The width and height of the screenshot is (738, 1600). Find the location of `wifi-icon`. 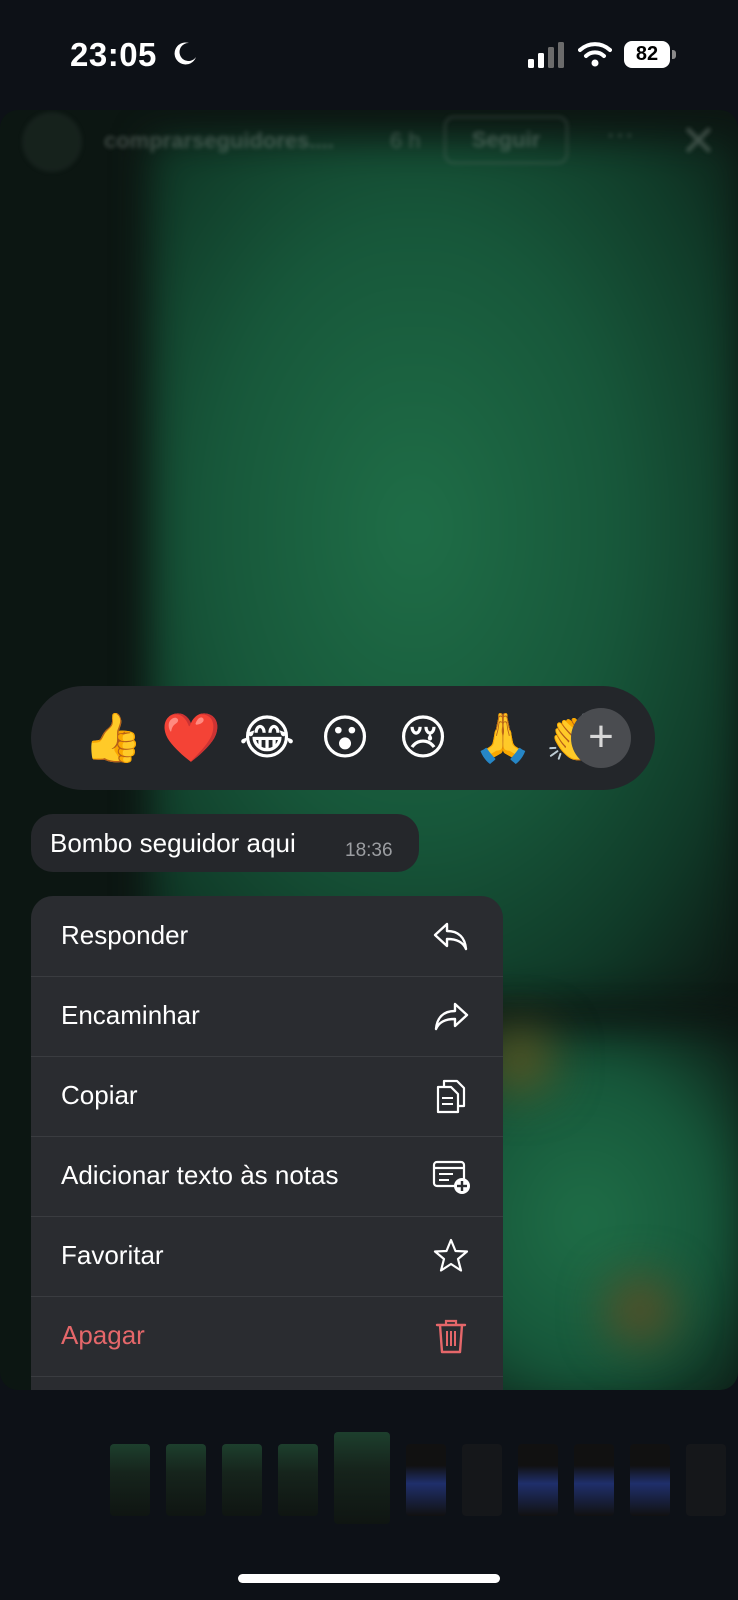

wifi-icon is located at coordinates (595, 54).